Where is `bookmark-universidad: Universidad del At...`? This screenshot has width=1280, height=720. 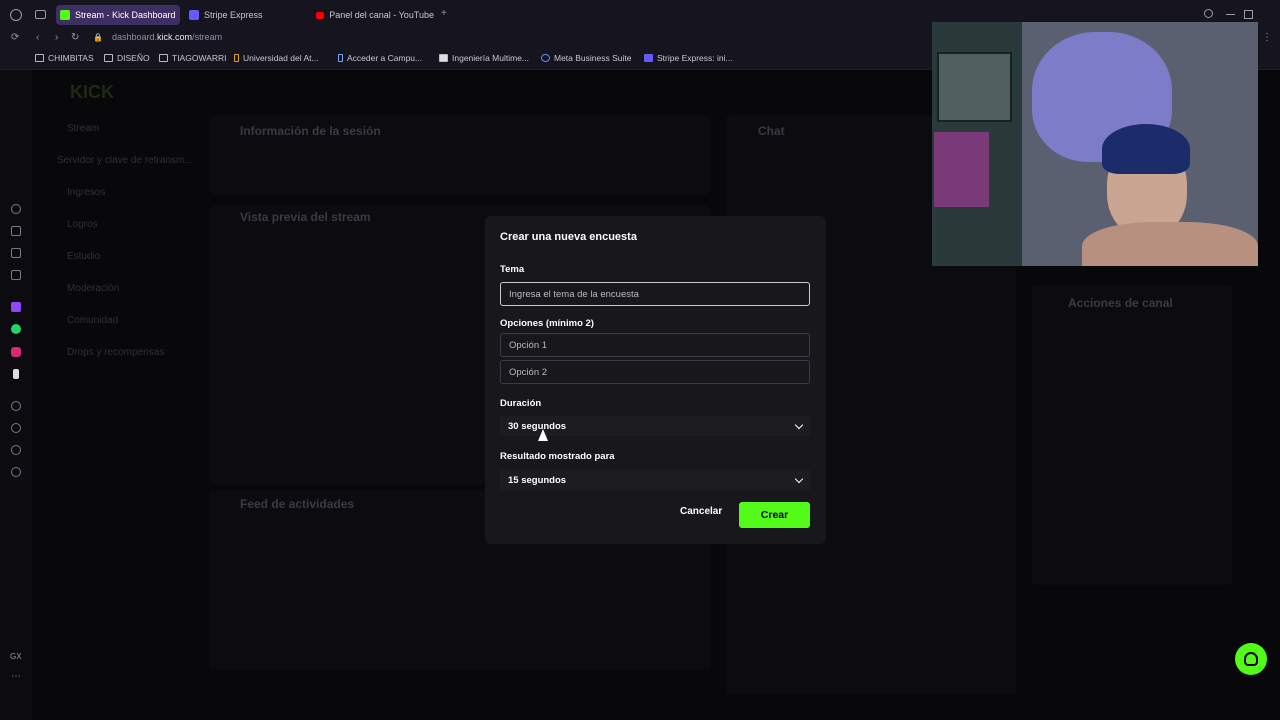 bookmark-universidad: Universidad del At... is located at coordinates (276, 58).